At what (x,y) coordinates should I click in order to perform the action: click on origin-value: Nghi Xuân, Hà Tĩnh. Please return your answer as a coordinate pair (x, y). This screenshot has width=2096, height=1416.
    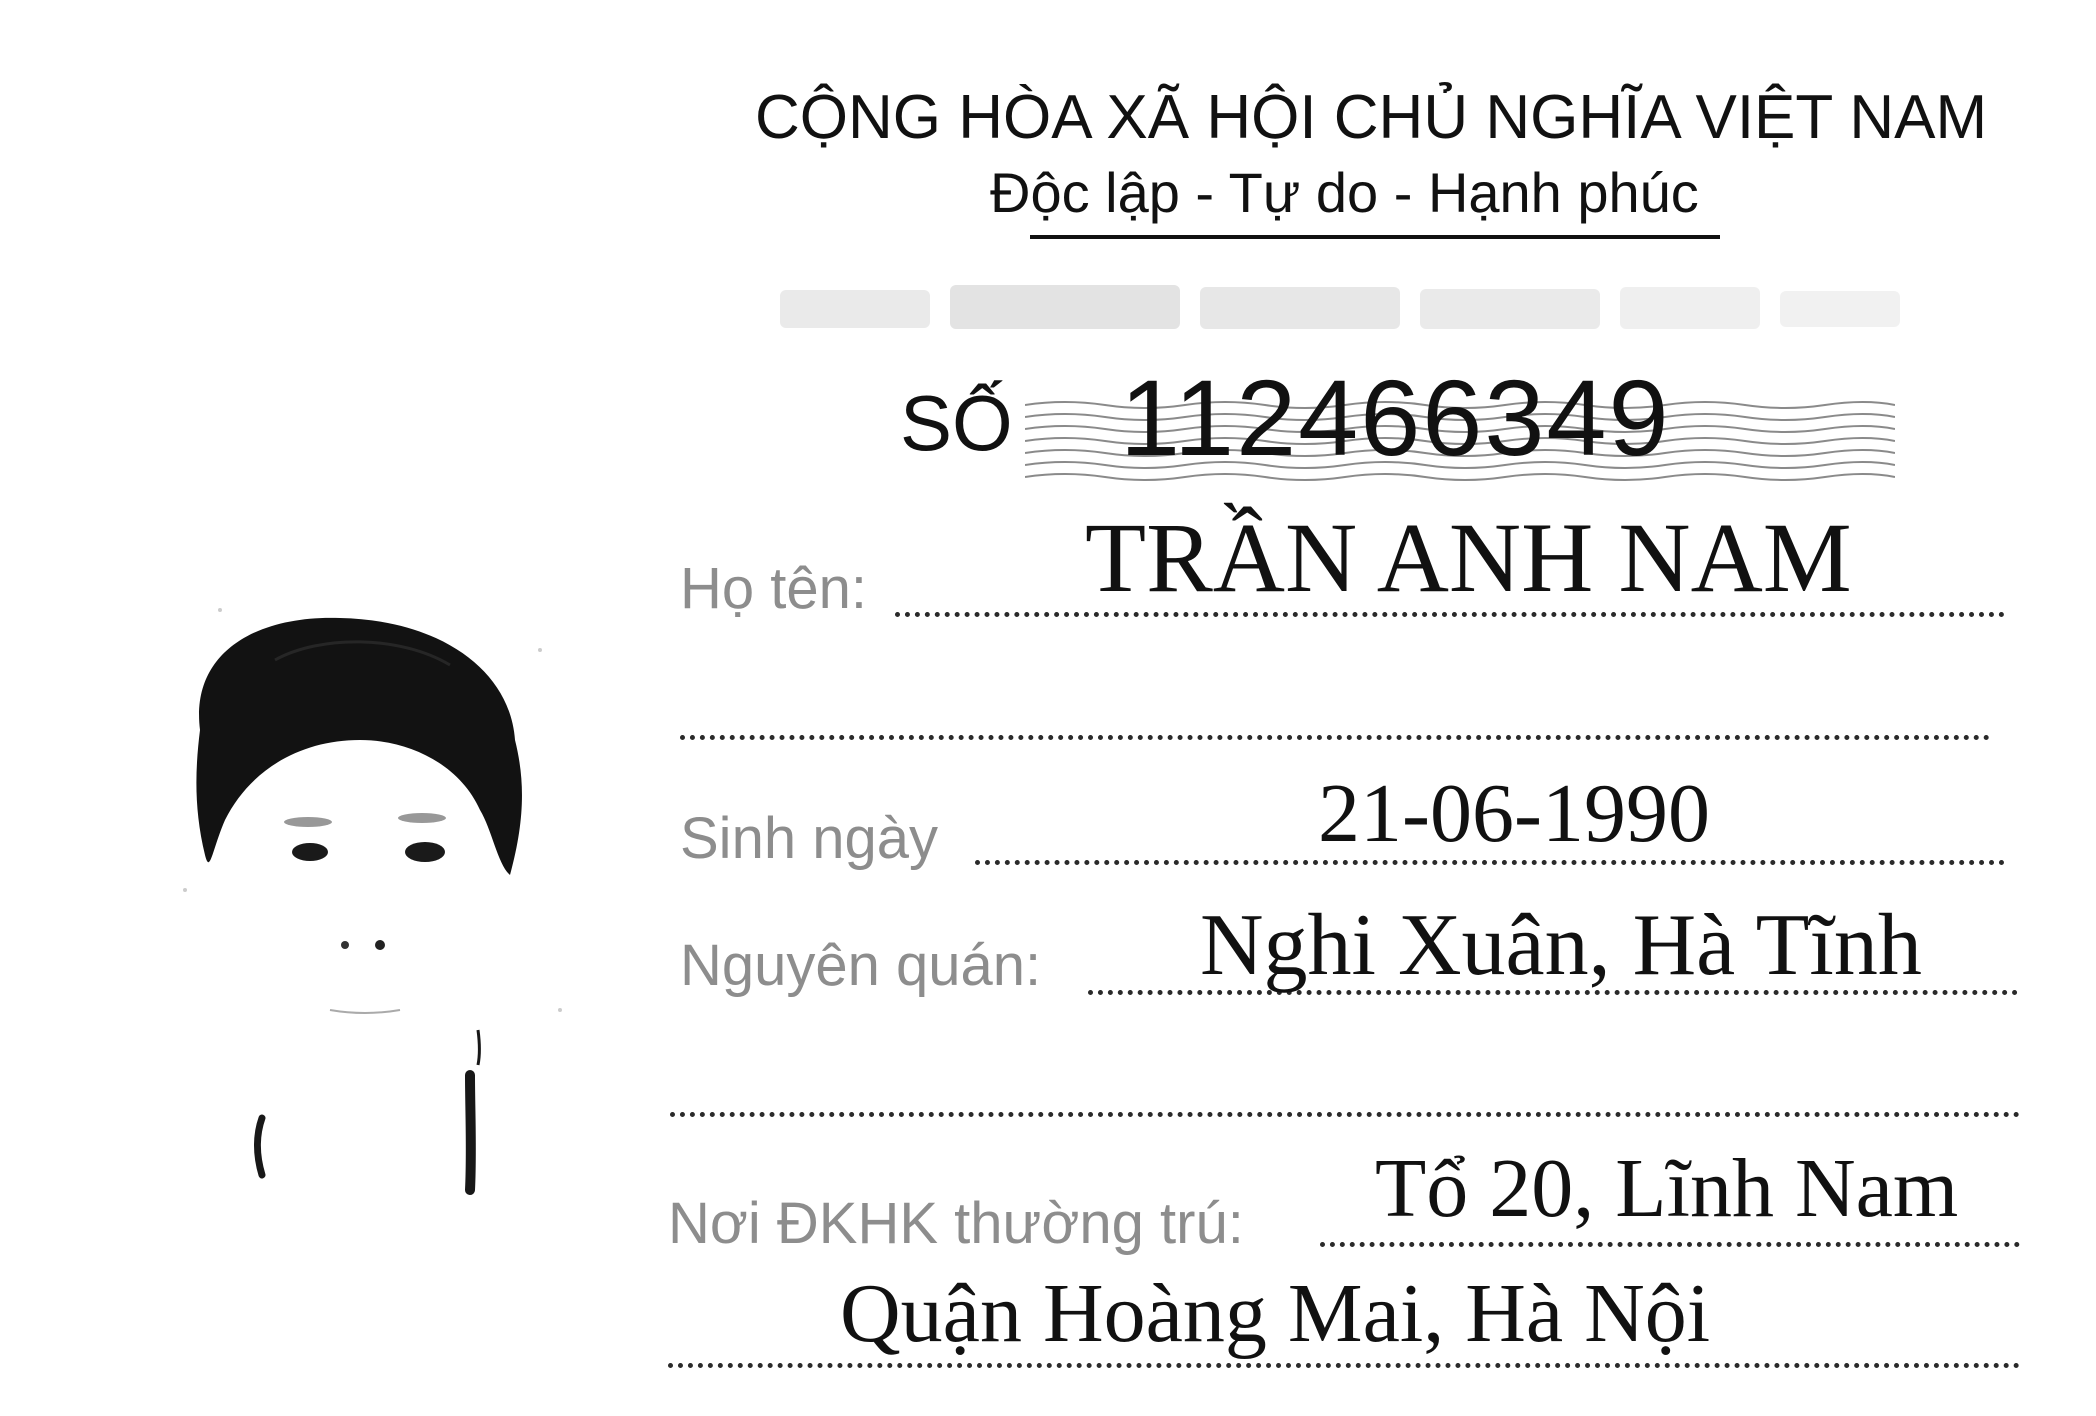
    Looking at the image, I should click on (1561, 945).